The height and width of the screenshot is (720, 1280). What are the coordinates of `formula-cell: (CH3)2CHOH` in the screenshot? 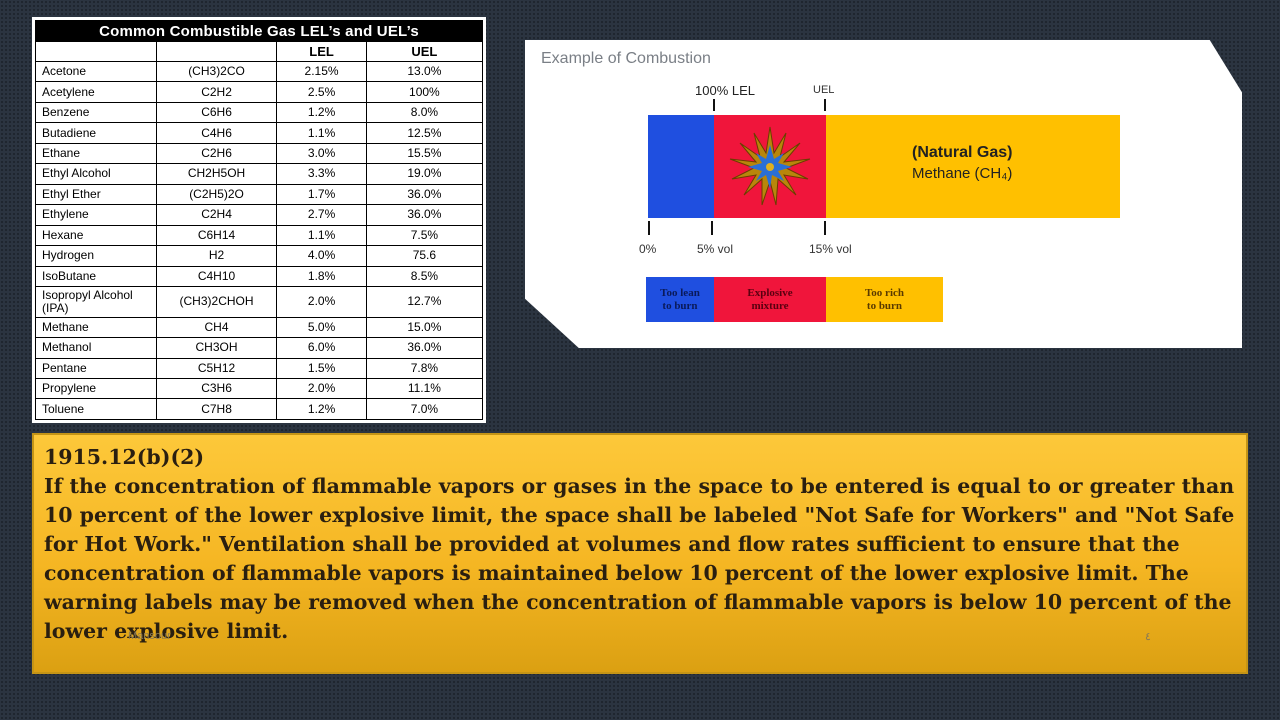 It's located at (216, 301).